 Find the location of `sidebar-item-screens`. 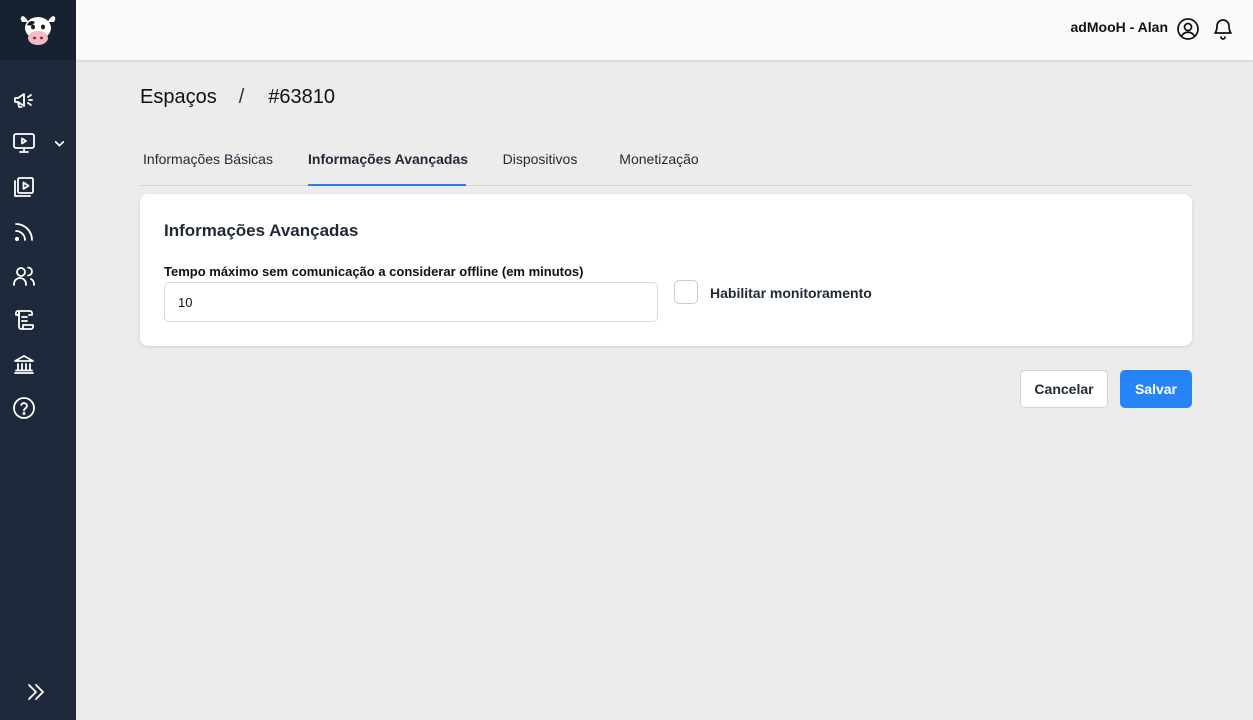

sidebar-item-screens is located at coordinates (38, 143).